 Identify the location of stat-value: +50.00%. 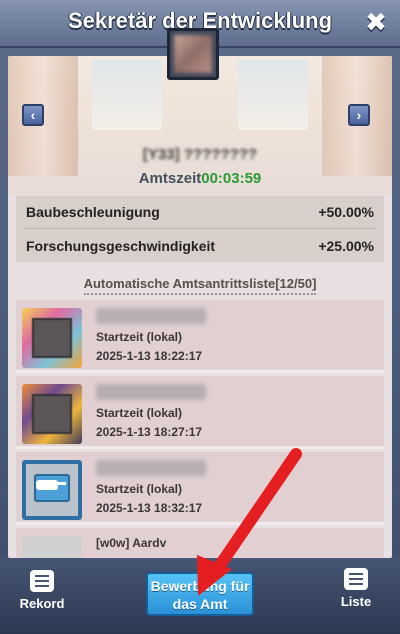
(346, 212).